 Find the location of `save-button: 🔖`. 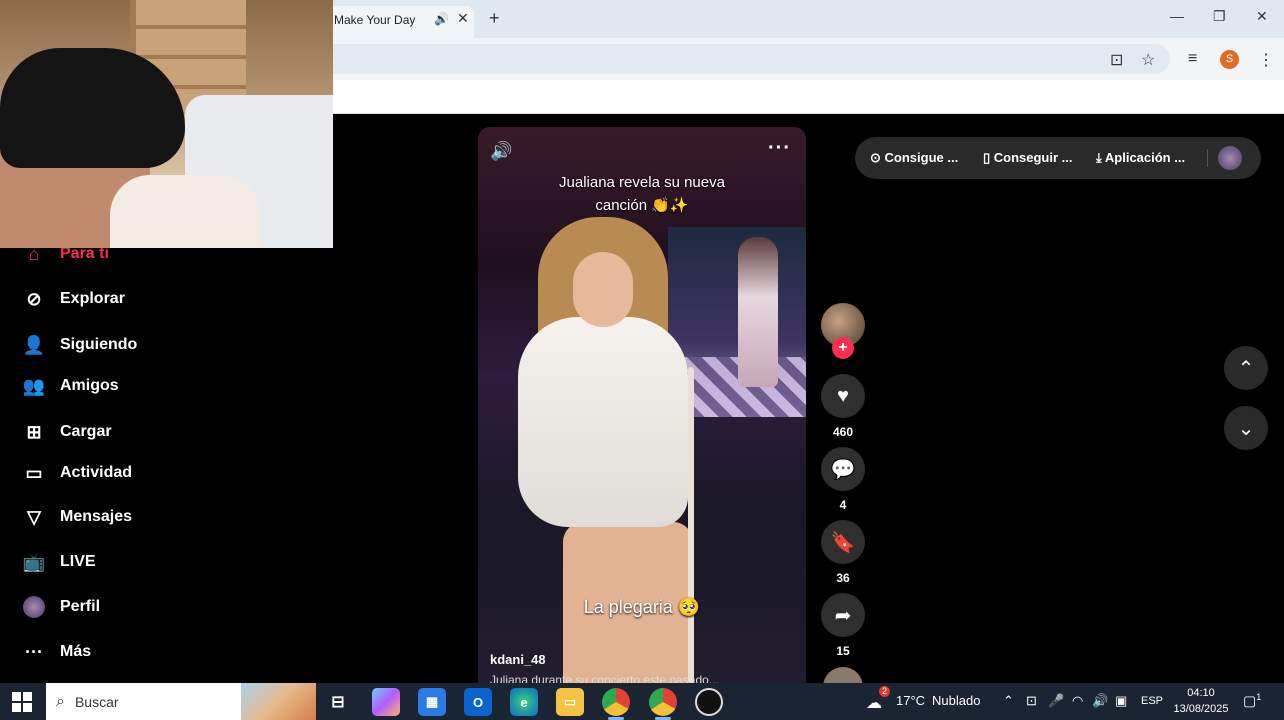

save-button: 🔖 is located at coordinates (843, 542).